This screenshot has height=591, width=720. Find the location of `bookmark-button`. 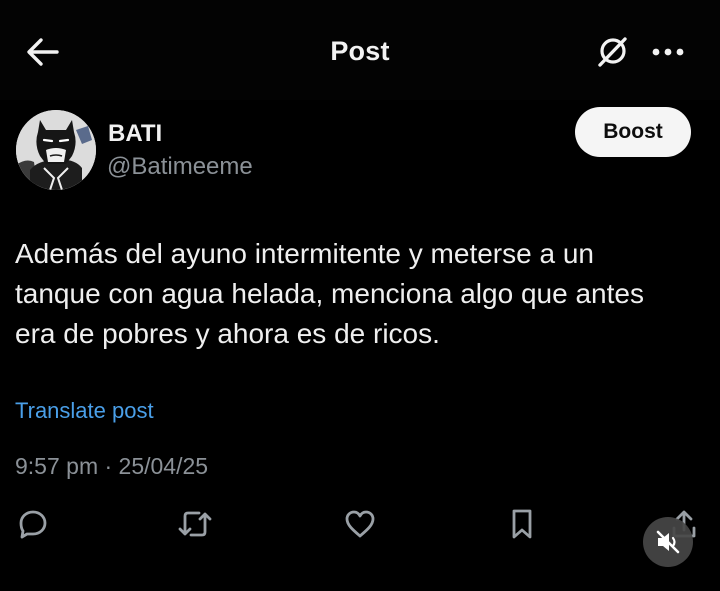

bookmark-button is located at coordinates (522, 524).